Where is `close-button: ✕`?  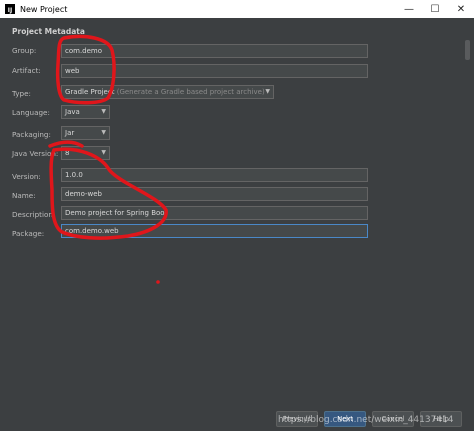 close-button: ✕ is located at coordinates (461, 9).